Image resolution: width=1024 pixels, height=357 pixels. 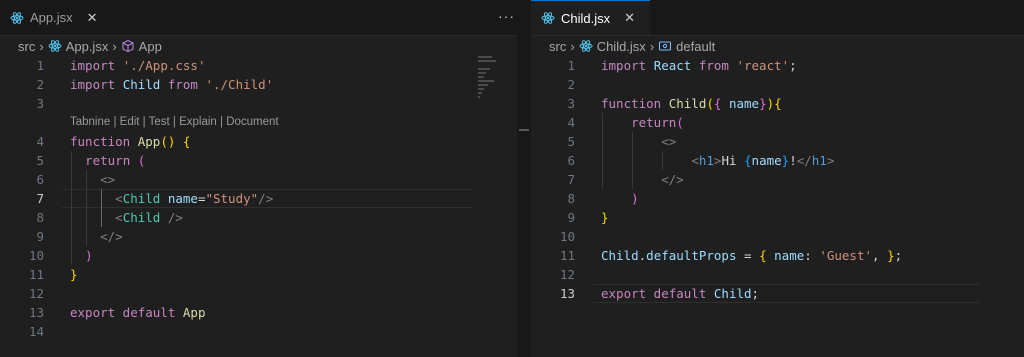 What do you see at coordinates (777, 141) in the screenshot?
I see `code-line: 5 <>` at bounding box center [777, 141].